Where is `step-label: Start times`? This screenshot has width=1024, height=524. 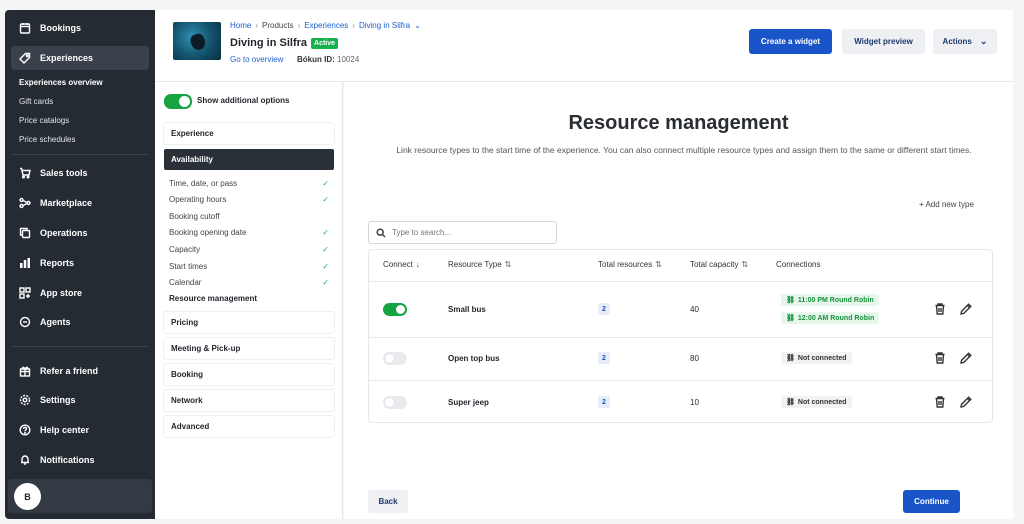
step-label: Start times is located at coordinates (188, 266).